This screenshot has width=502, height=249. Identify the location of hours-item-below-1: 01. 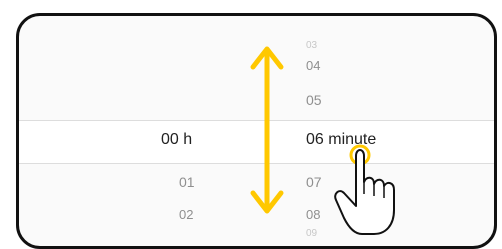
(187, 182).